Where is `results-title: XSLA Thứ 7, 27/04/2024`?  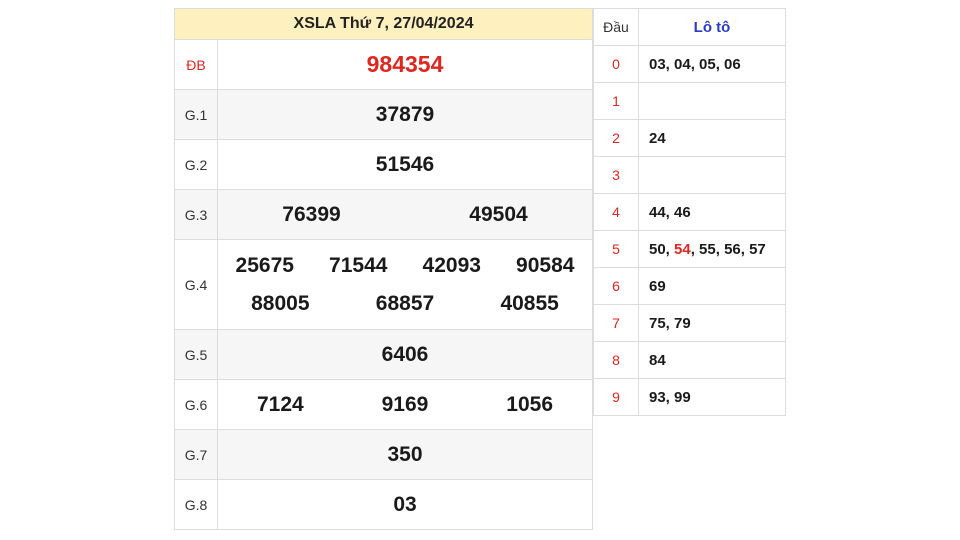 results-title: XSLA Thứ 7, 27/04/2024 is located at coordinates (383, 24).